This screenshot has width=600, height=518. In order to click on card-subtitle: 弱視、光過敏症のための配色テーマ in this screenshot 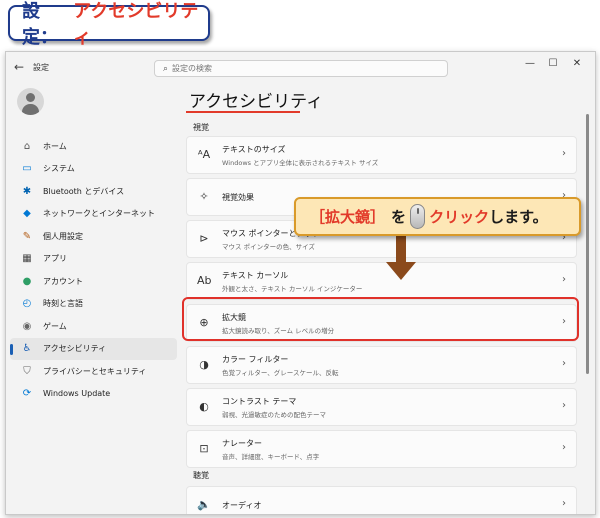, I will do `click(274, 415)`.